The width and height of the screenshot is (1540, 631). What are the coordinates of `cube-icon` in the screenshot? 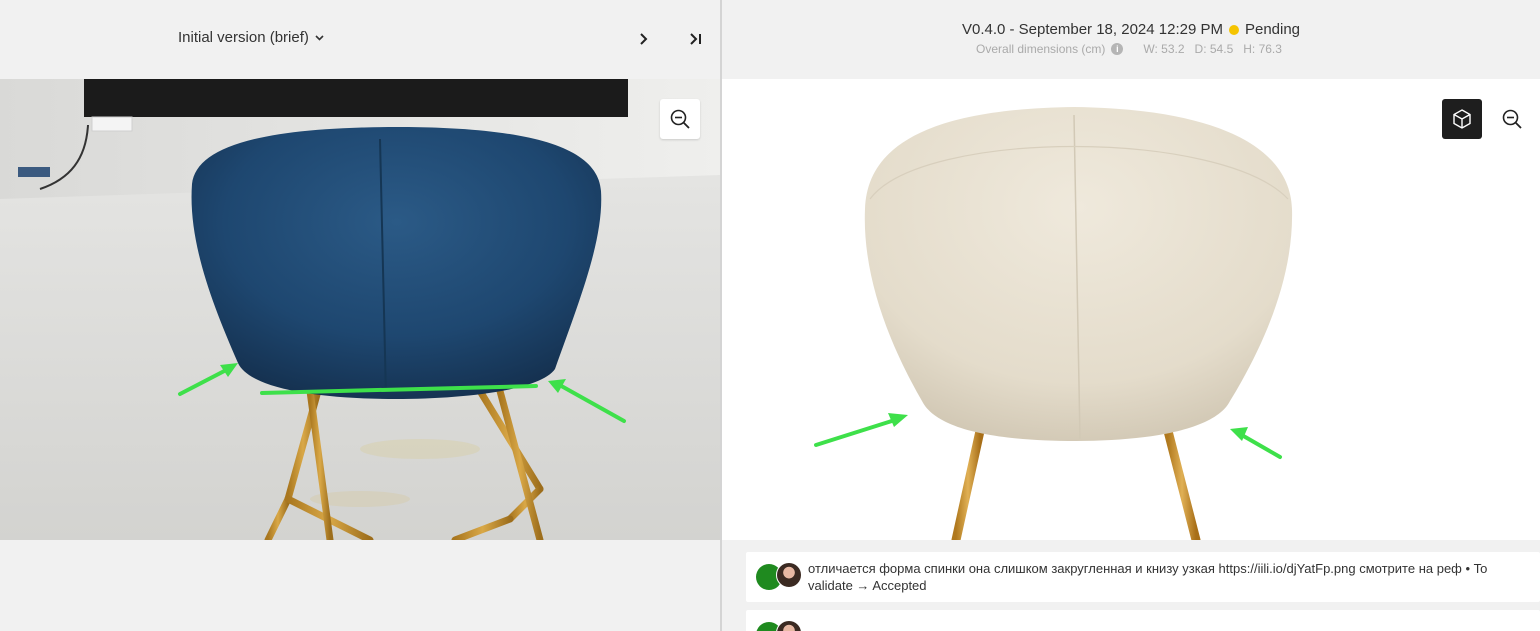 It's located at (1462, 119).